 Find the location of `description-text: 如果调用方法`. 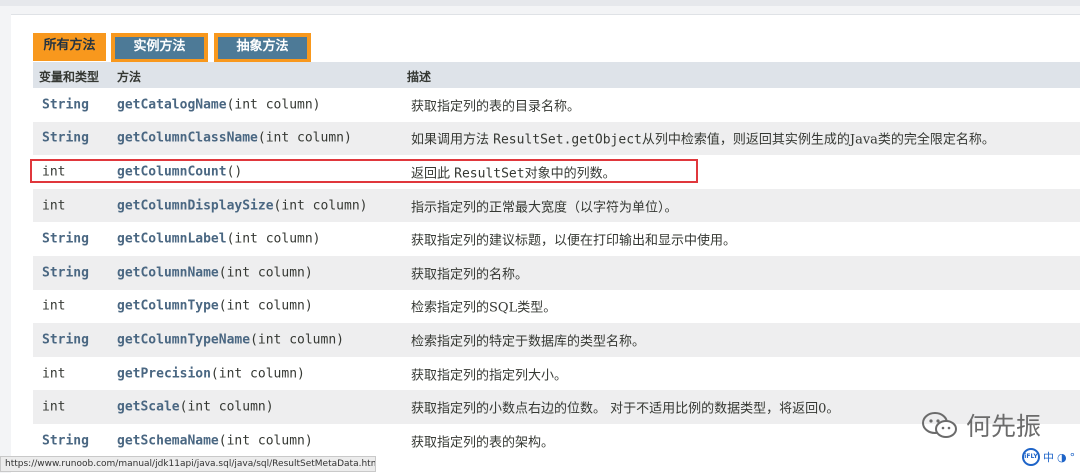

description-text: 如果调用方法 is located at coordinates (452, 140).